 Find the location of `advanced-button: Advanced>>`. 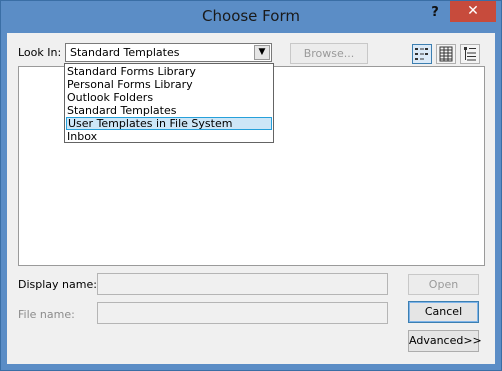

advanced-button: Advanced>> is located at coordinates (445, 341).